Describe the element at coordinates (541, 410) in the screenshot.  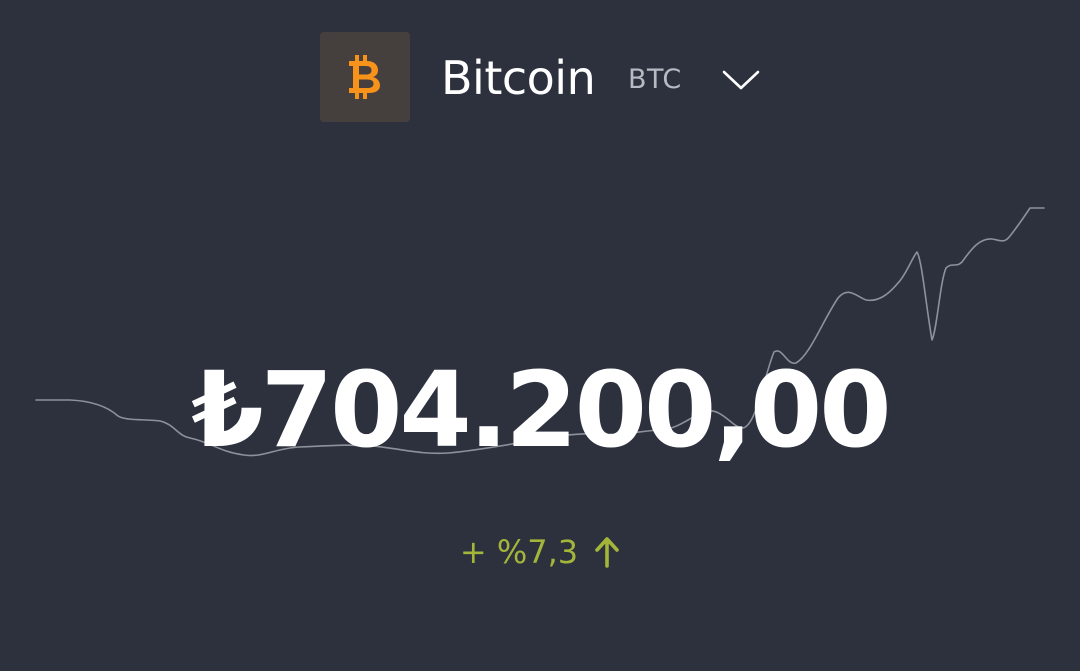
I see `current-price: ₺704.200,00` at that location.